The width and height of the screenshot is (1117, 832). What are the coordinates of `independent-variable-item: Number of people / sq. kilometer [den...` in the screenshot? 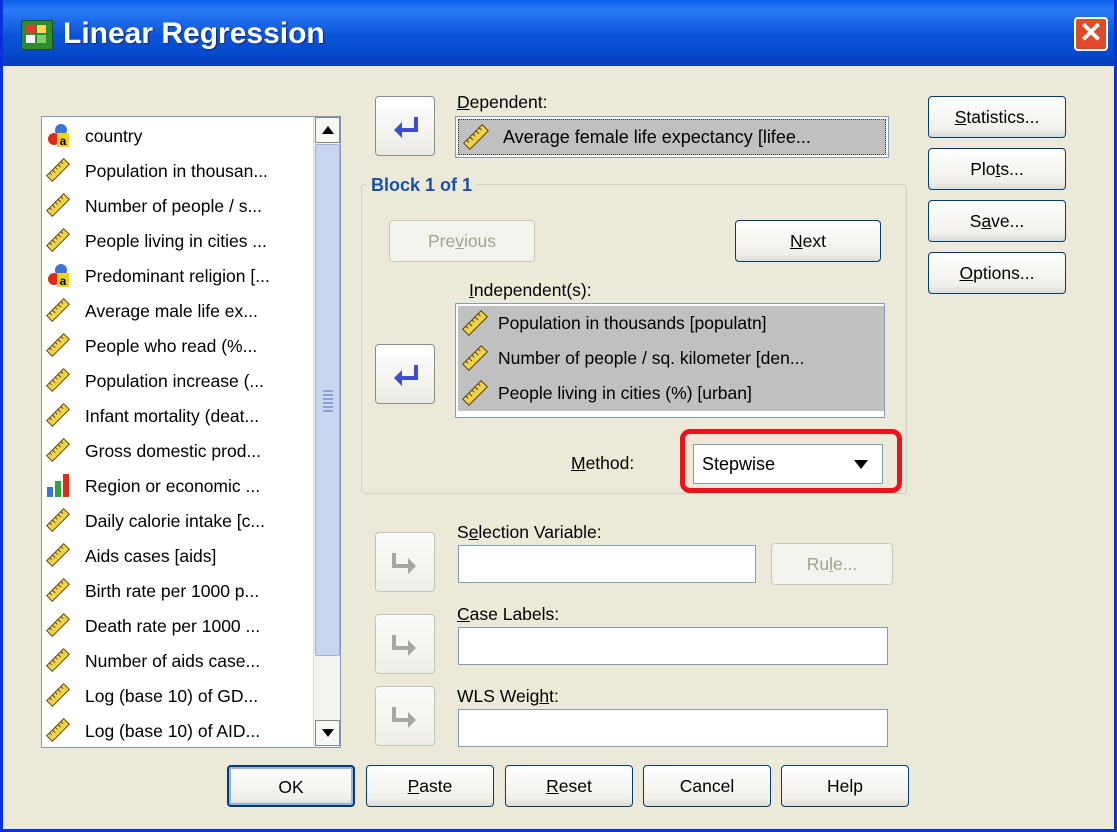 It's located at (671, 358).